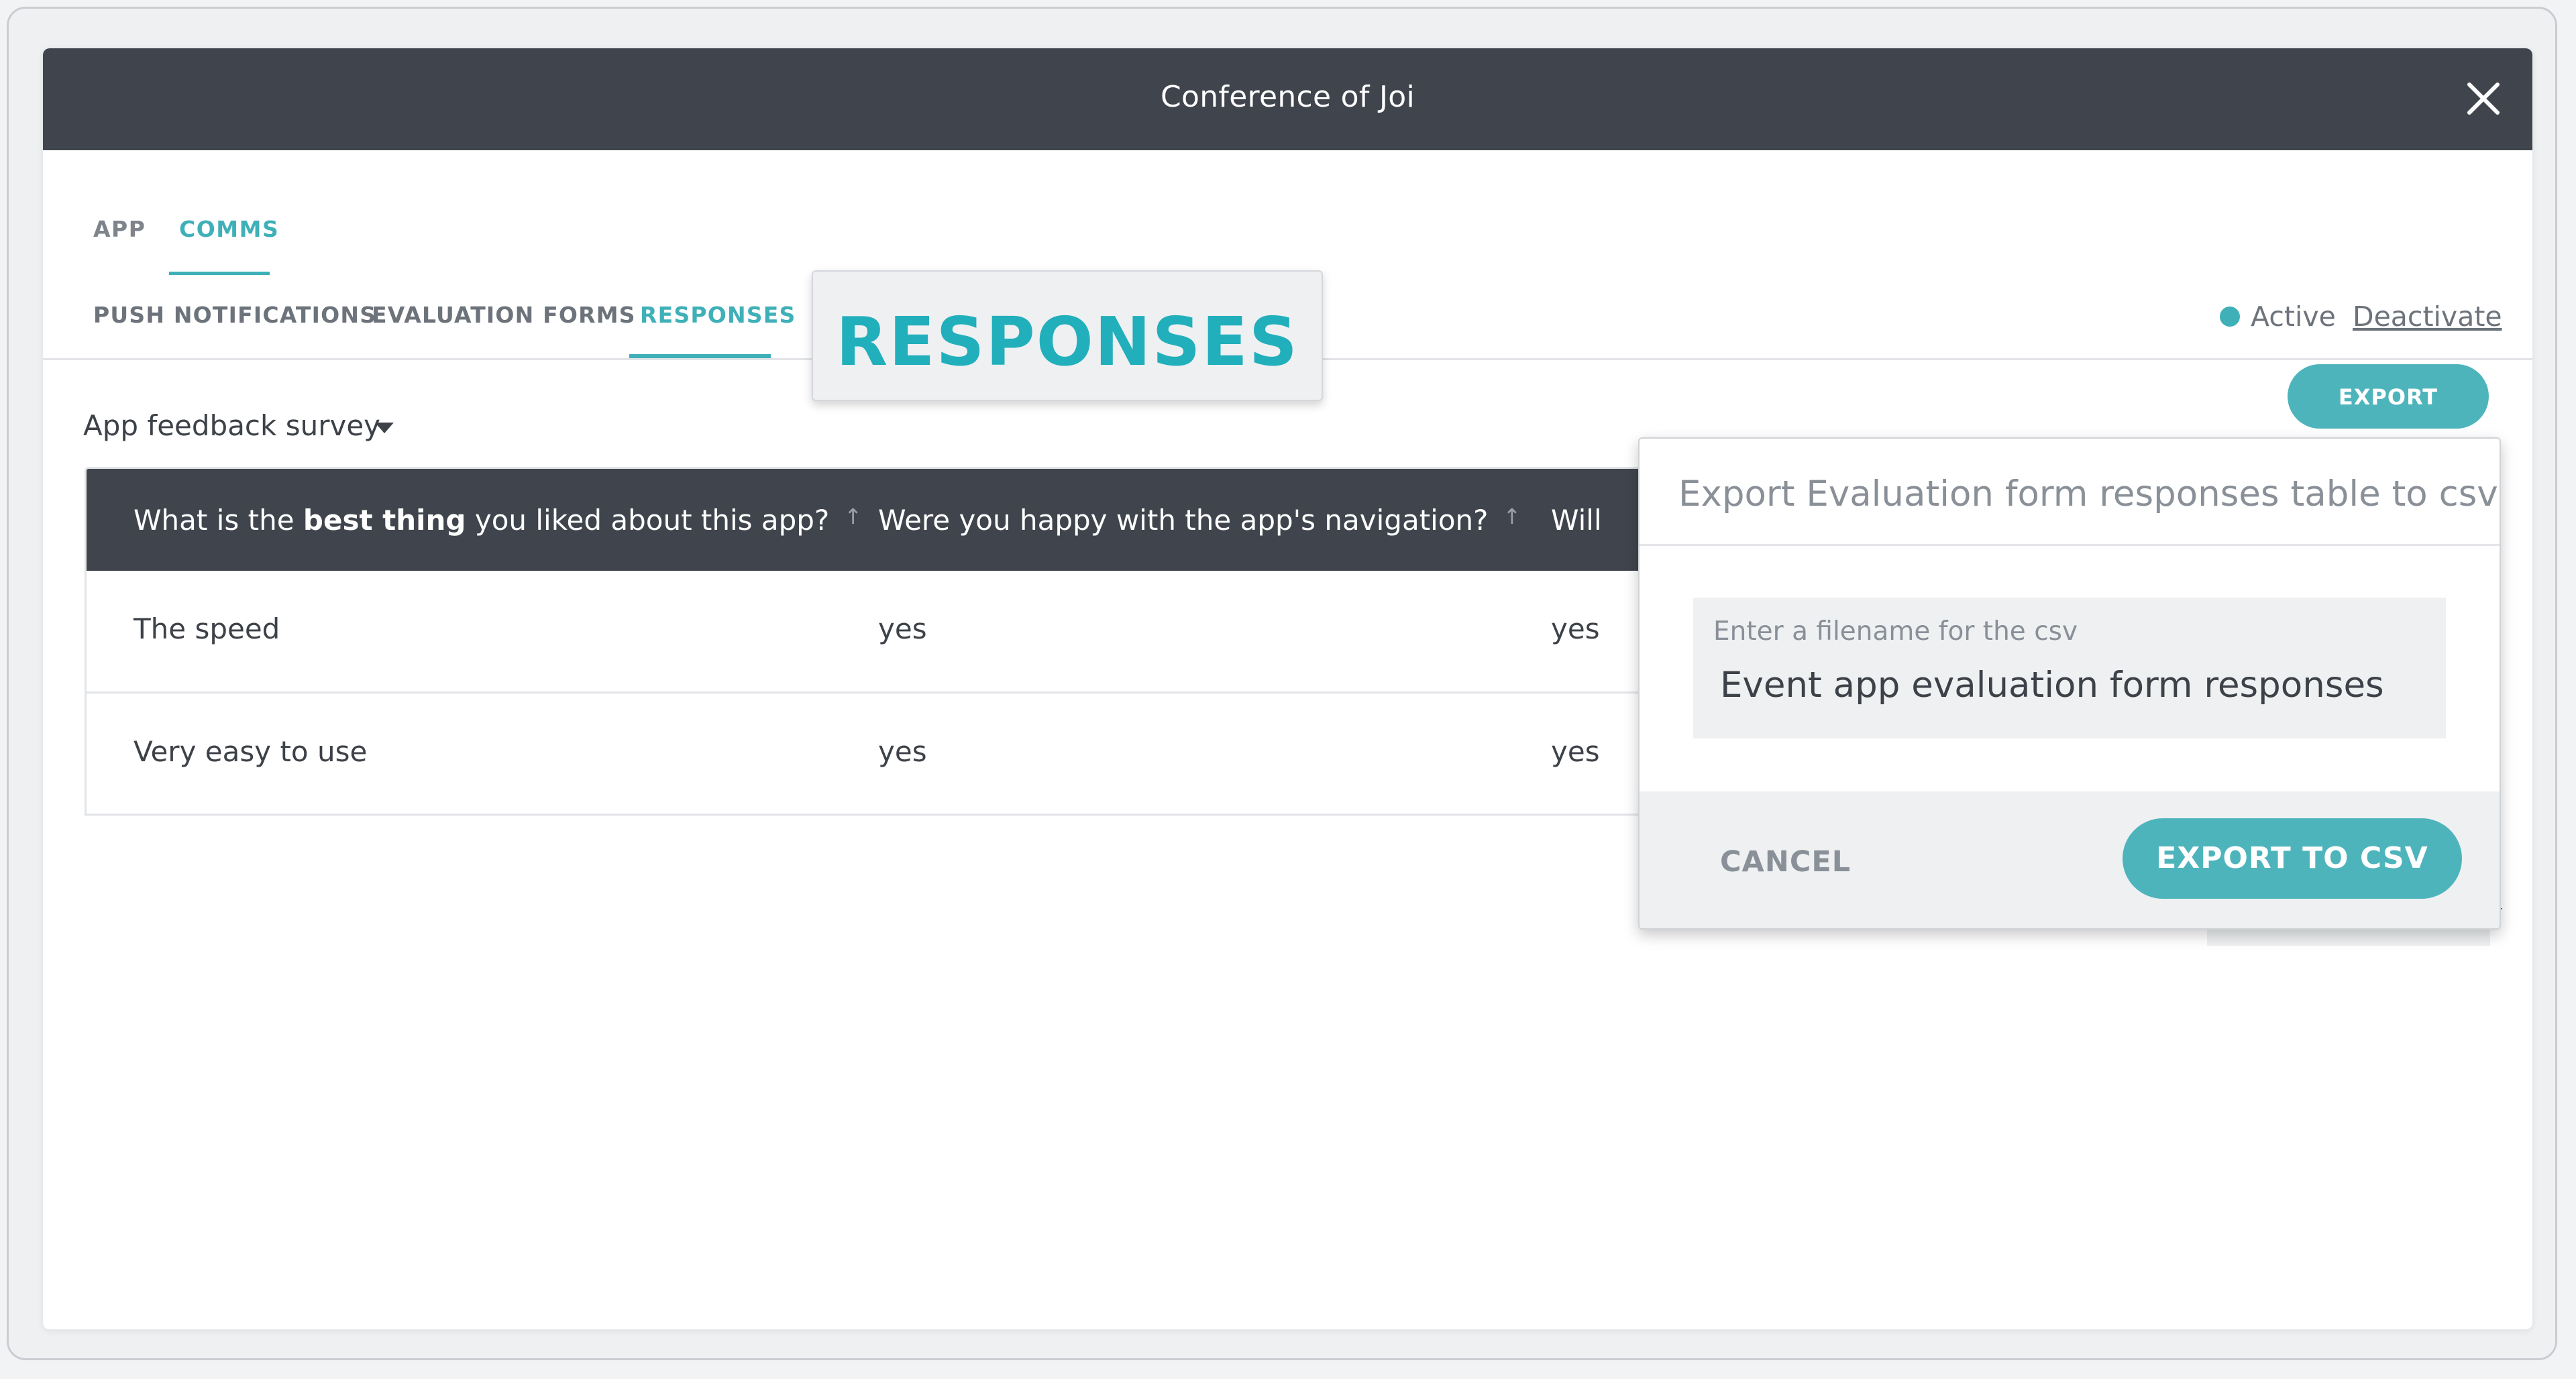  What do you see at coordinates (206, 628) in the screenshot?
I see `table-cell: The speed` at bounding box center [206, 628].